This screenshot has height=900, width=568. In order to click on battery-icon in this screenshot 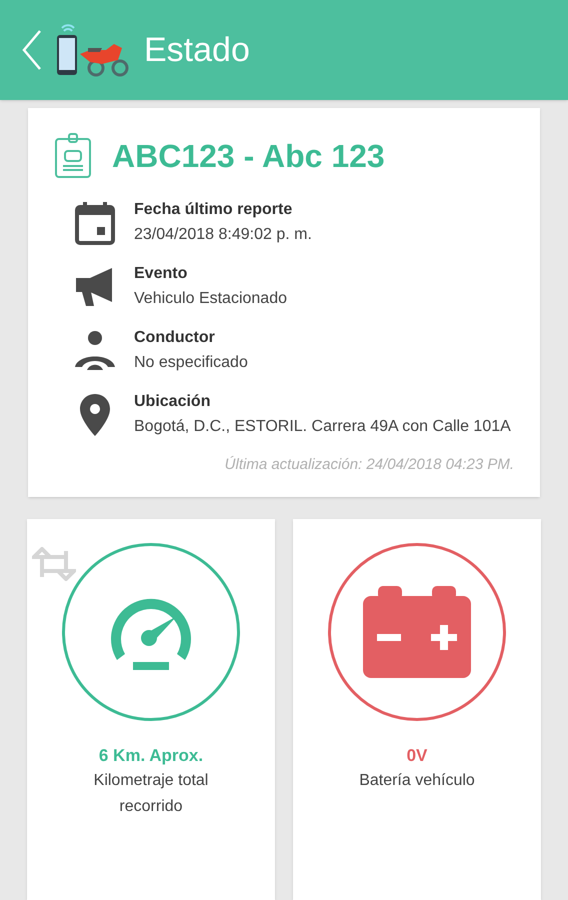, I will do `click(417, 632)`.